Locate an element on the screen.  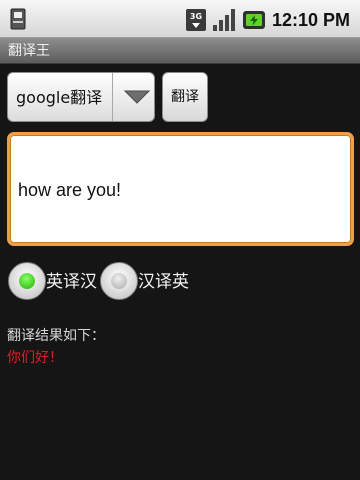
radio-en-to-zh: 英译汉 is located at coordinates (56, 282).